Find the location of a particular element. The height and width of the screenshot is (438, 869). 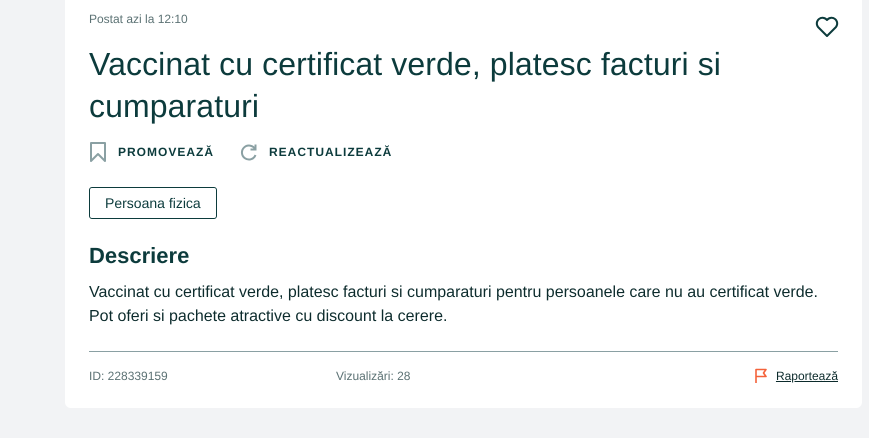

ad-id: ID: 228339159 is located at coordinates (129, 376).